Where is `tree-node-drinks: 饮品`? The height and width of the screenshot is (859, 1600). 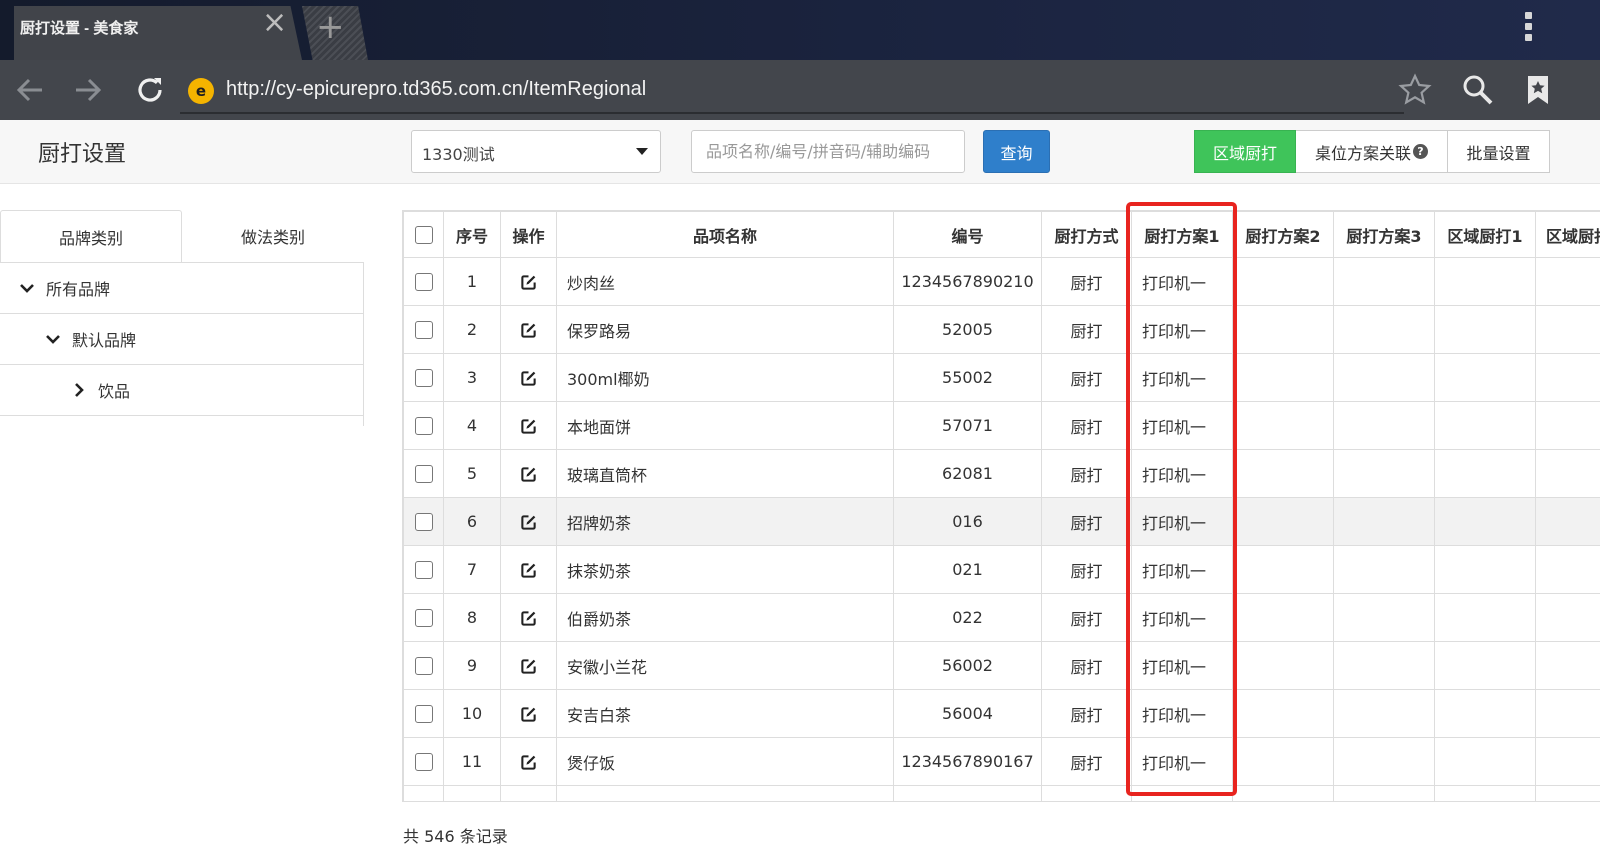
tree-node-drinks: 饮品 is located at coordinates (181, 390).